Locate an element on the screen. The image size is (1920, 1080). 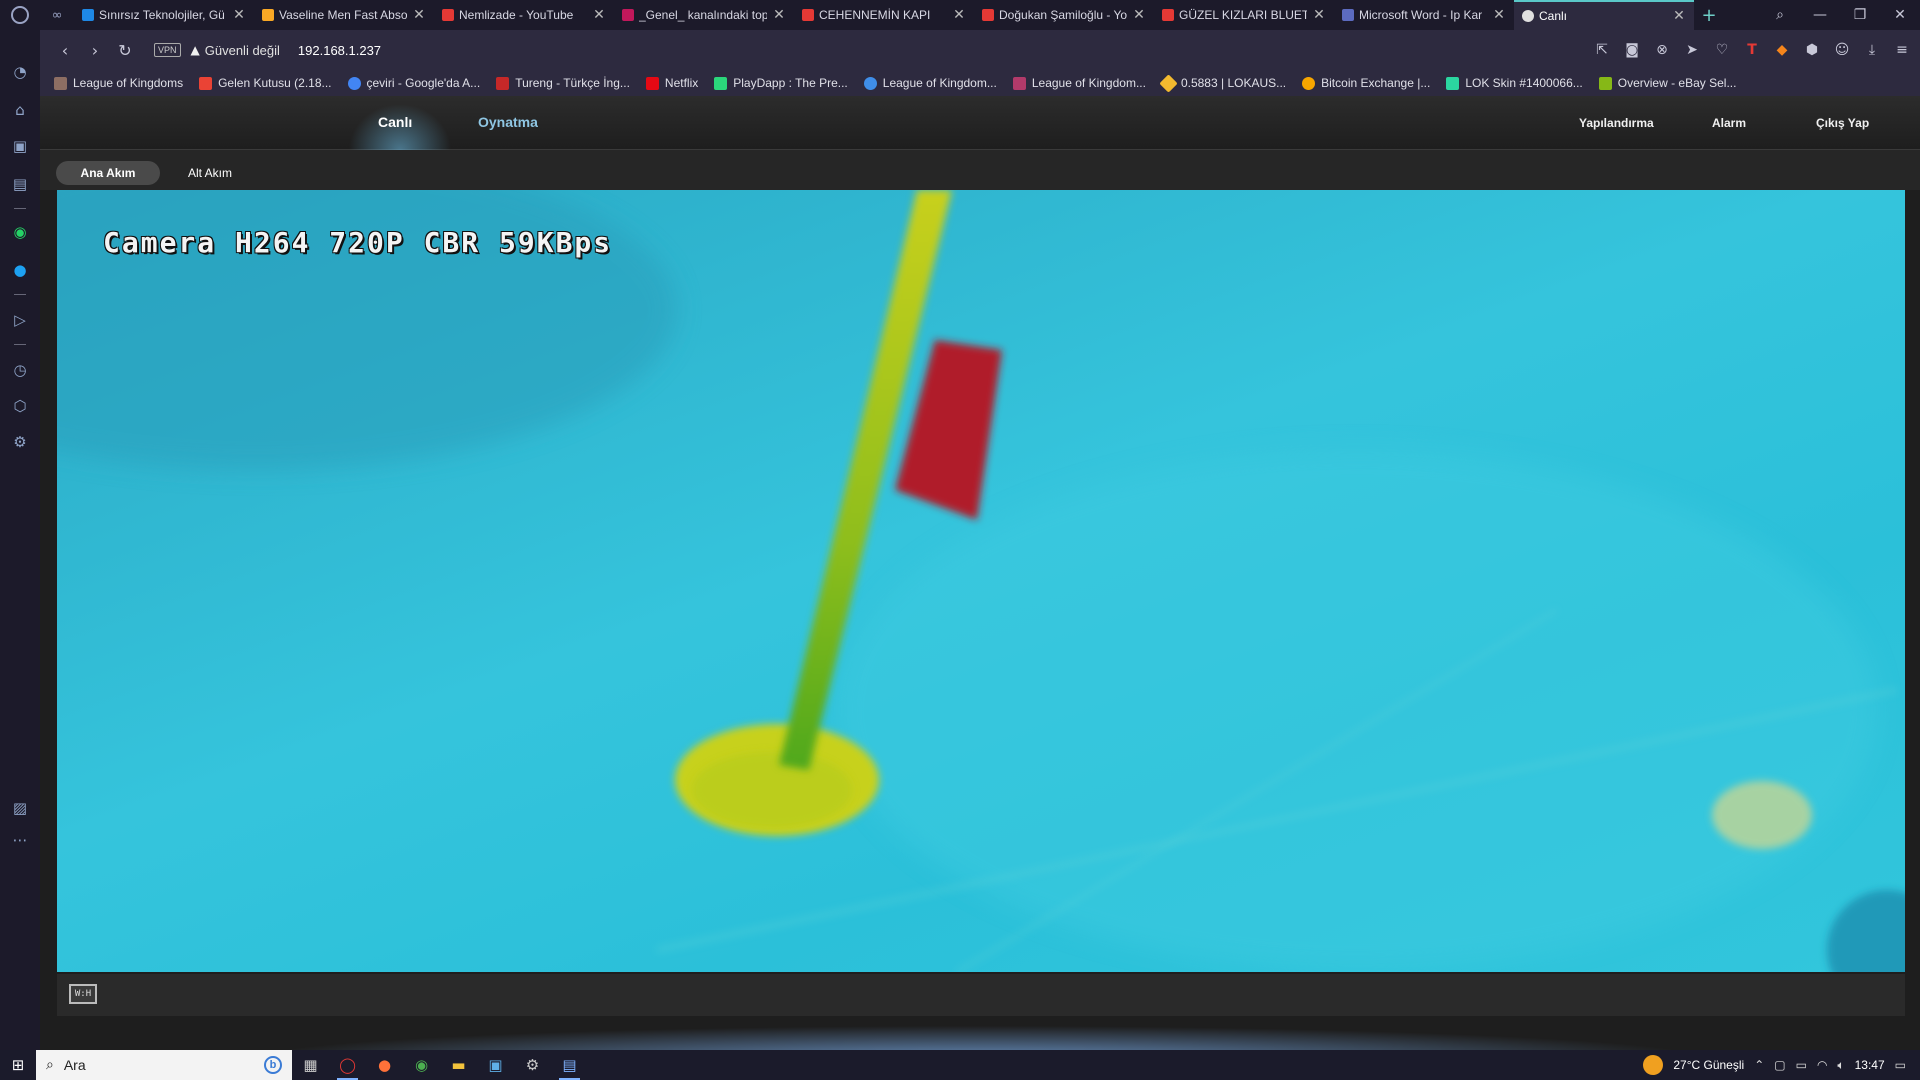
workspaces-icon: ∞ is located at coordinates (57, 15).